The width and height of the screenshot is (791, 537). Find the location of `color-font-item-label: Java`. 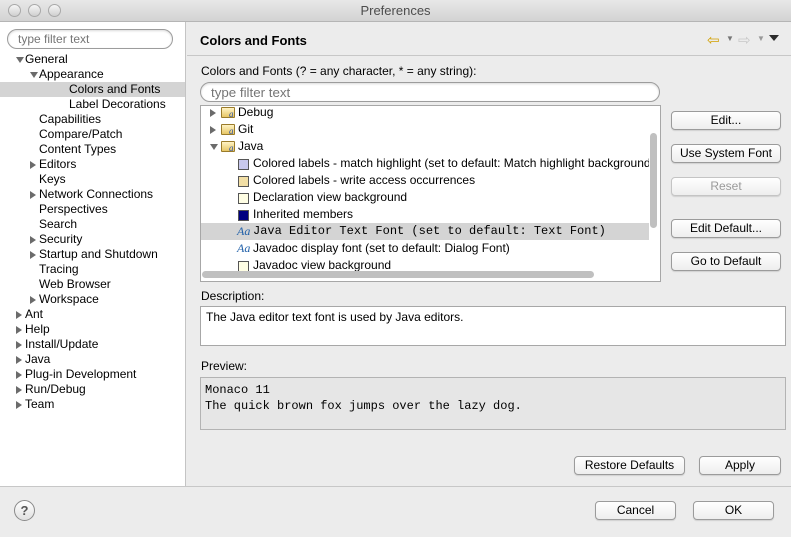

color-font-item-label: Java is located at coordinates (251, 146).